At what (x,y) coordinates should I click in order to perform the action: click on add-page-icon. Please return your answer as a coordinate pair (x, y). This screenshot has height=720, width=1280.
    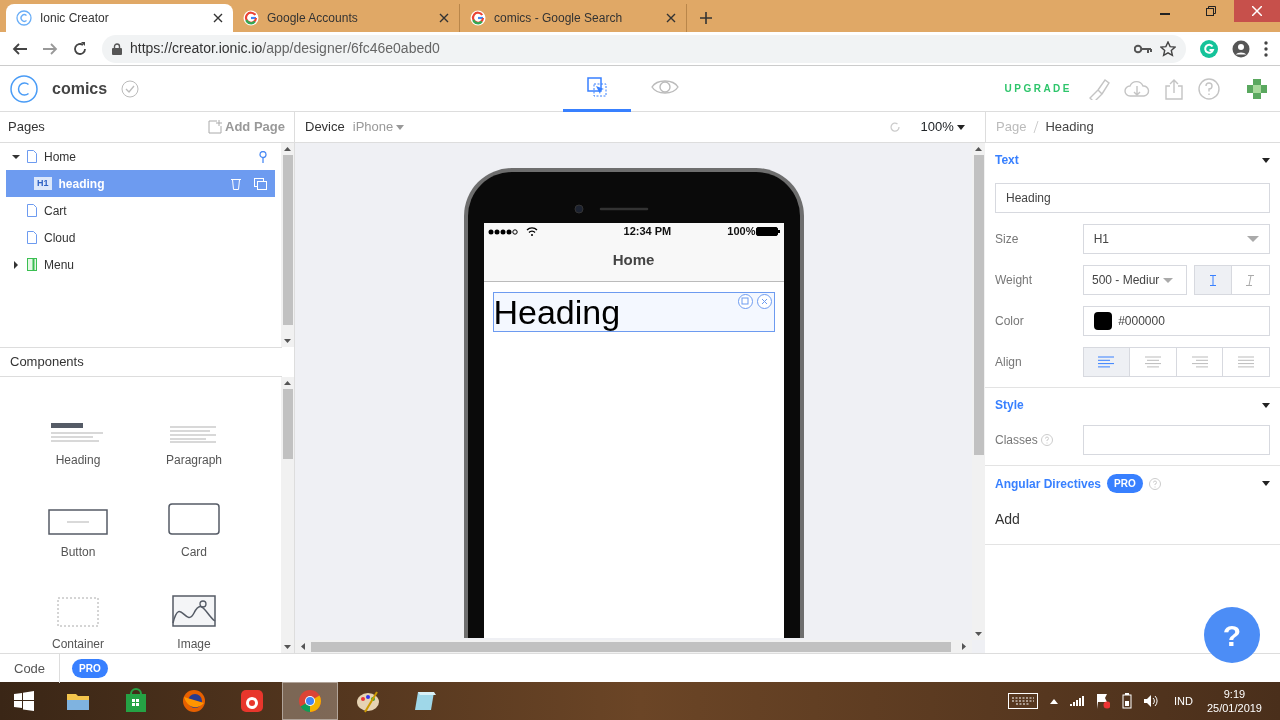
    Looking at the image, I should click on (214, 127).